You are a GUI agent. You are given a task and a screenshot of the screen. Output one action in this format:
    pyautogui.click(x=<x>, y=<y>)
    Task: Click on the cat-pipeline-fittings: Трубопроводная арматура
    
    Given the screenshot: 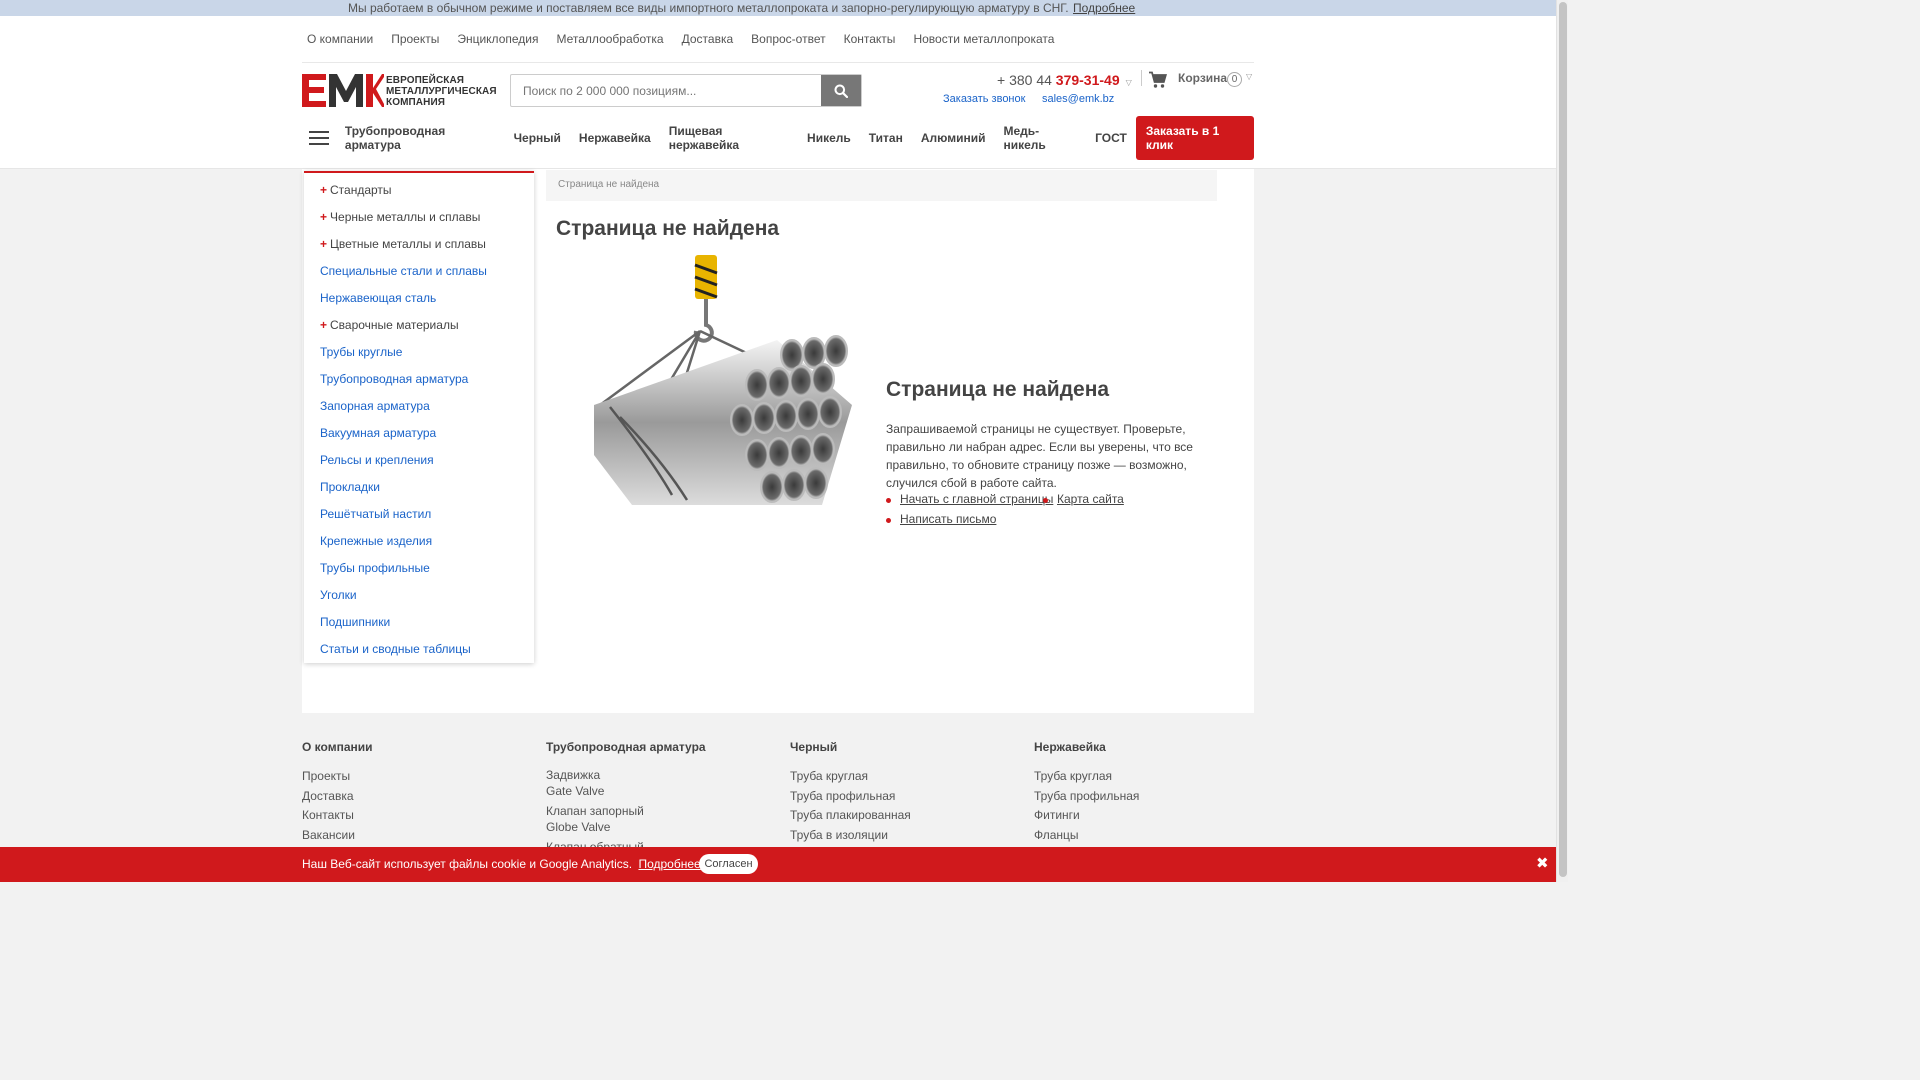 What is the action you would take?
    pyautogui.click(x=420, y=138)
    